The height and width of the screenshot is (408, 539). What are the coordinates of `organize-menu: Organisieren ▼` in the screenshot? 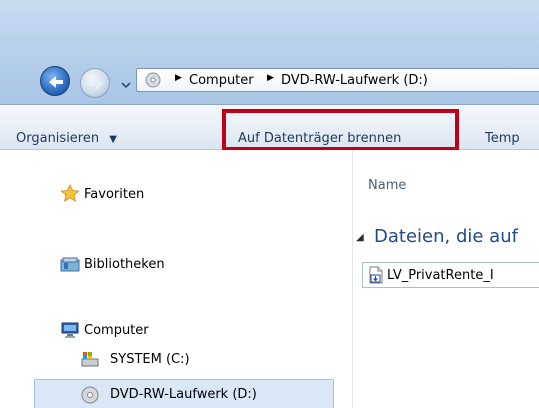 It's located at (66, 138).